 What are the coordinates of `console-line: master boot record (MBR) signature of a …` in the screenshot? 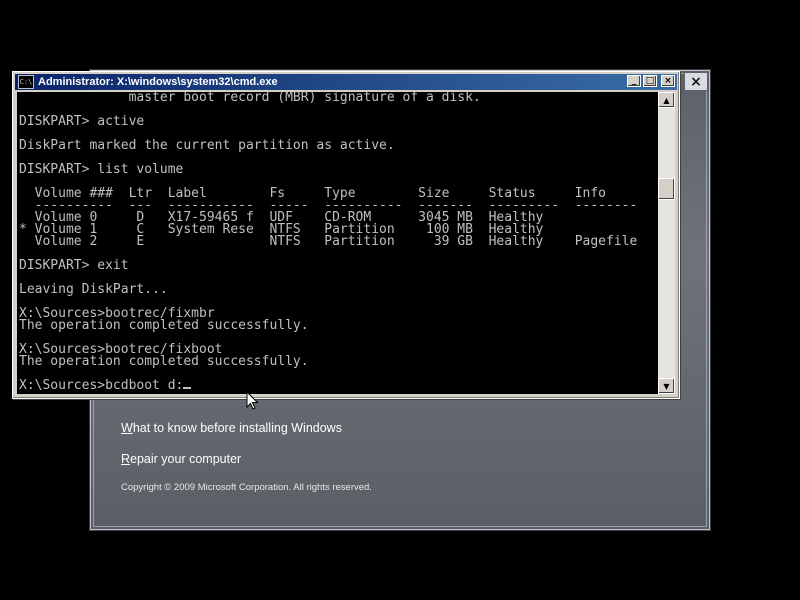 It's located at (250, 98).